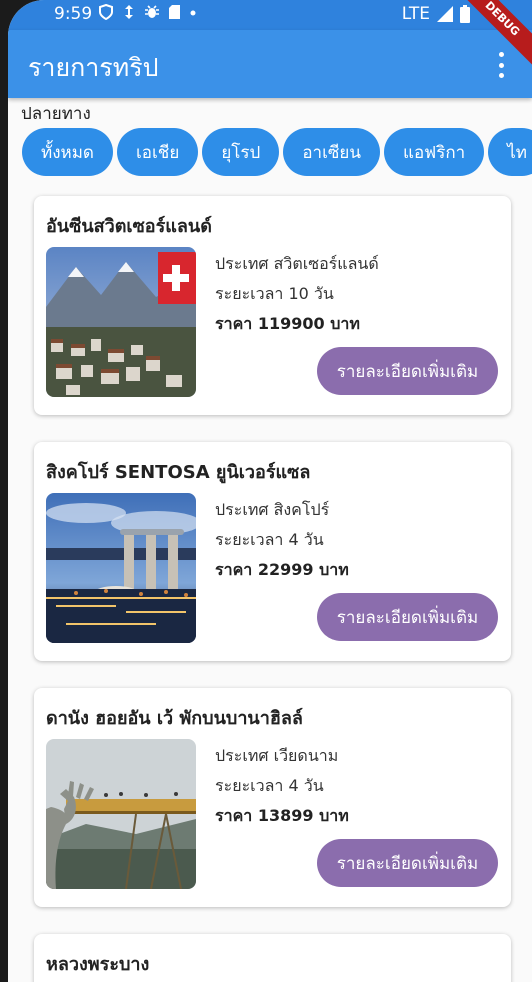 The height and width of the screenshot is (982, 532). What do you see at coordinates (270, 15) in the screenshot?
I see `status-bar: 9:59 LTE` at bounding box center [270, 15].